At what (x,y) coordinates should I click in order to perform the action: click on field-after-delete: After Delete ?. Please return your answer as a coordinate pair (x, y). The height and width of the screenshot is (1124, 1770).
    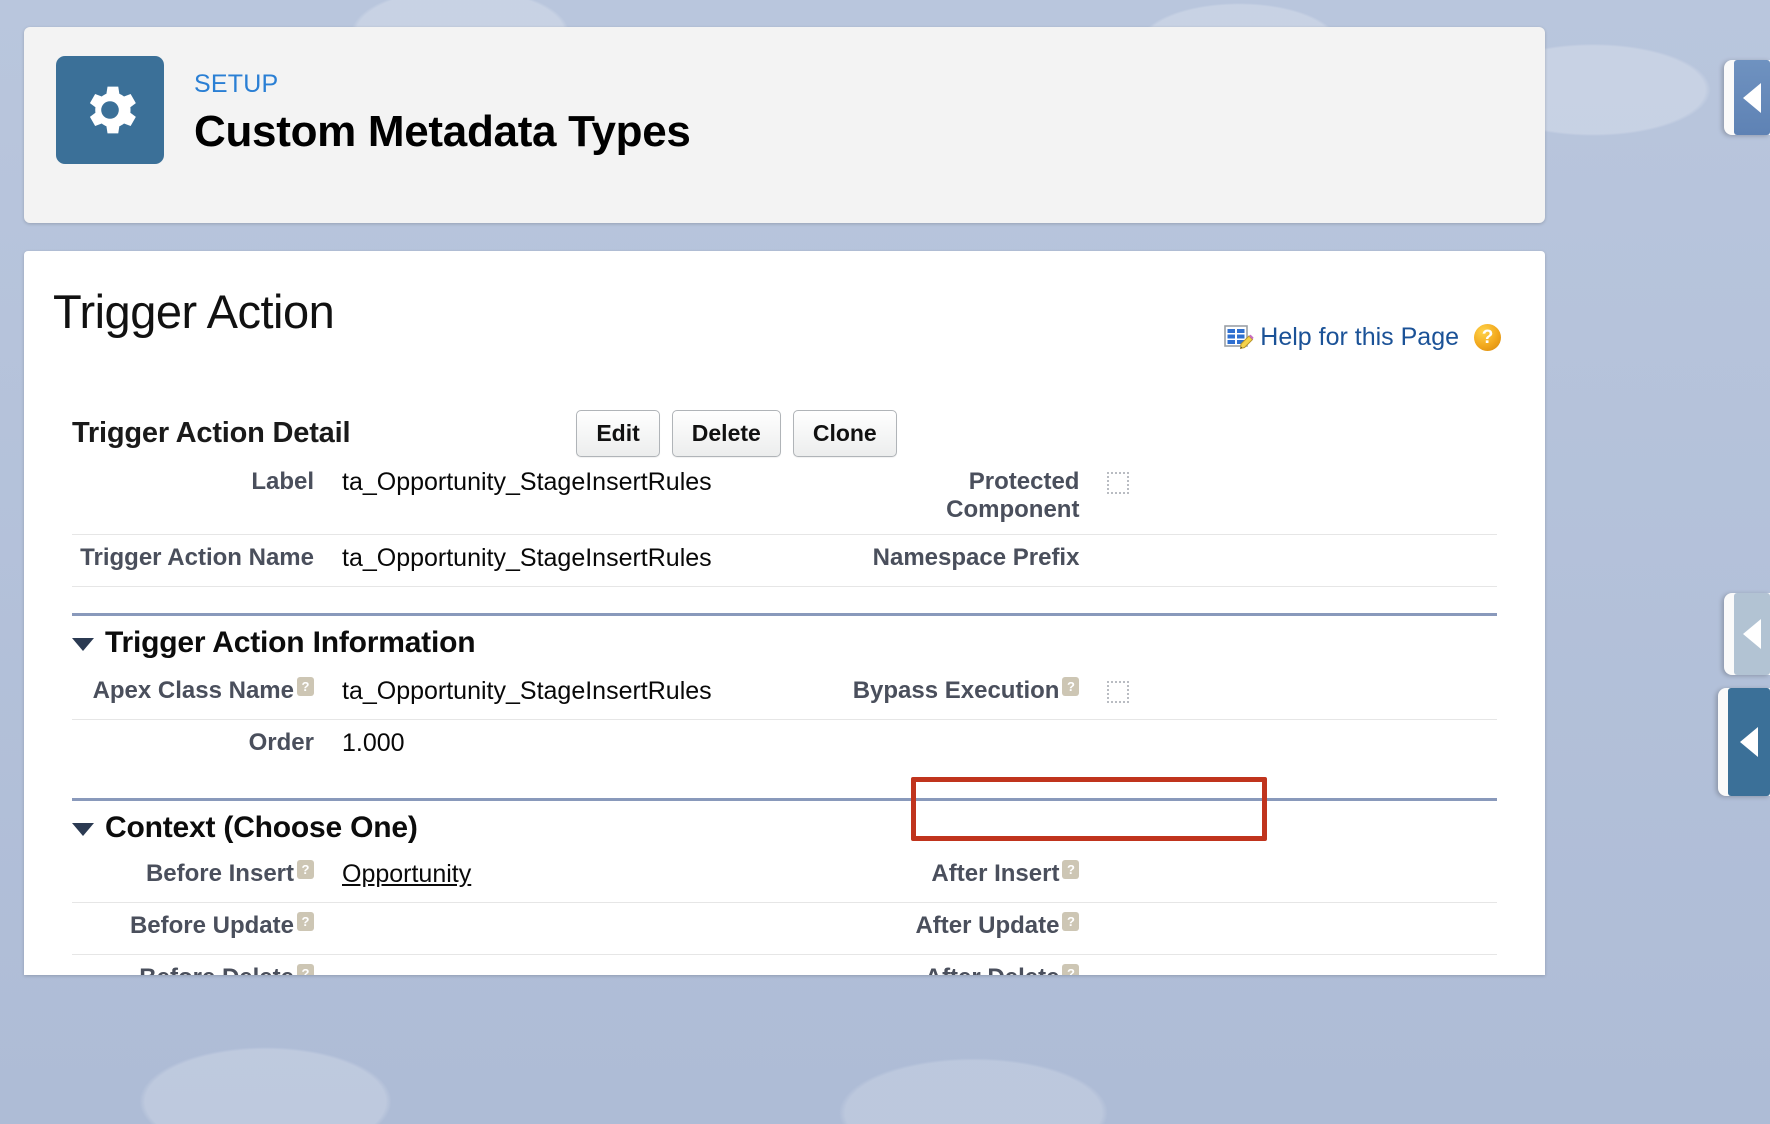
    Looking at the image, I should click on (1177, 965).